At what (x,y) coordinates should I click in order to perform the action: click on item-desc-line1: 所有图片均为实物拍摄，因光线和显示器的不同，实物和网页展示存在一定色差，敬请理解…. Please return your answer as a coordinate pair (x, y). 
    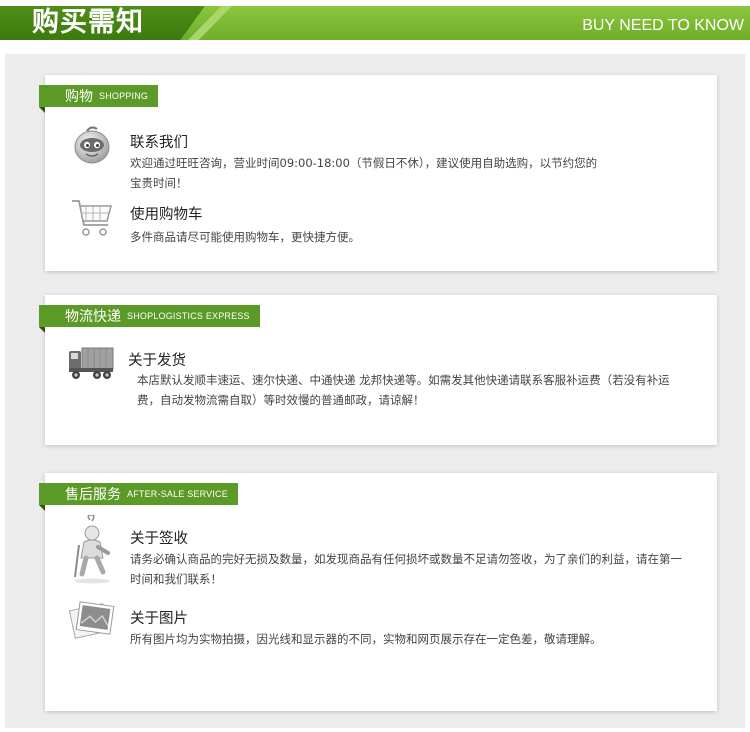
    Looking at the image, I should click on (366, 639).